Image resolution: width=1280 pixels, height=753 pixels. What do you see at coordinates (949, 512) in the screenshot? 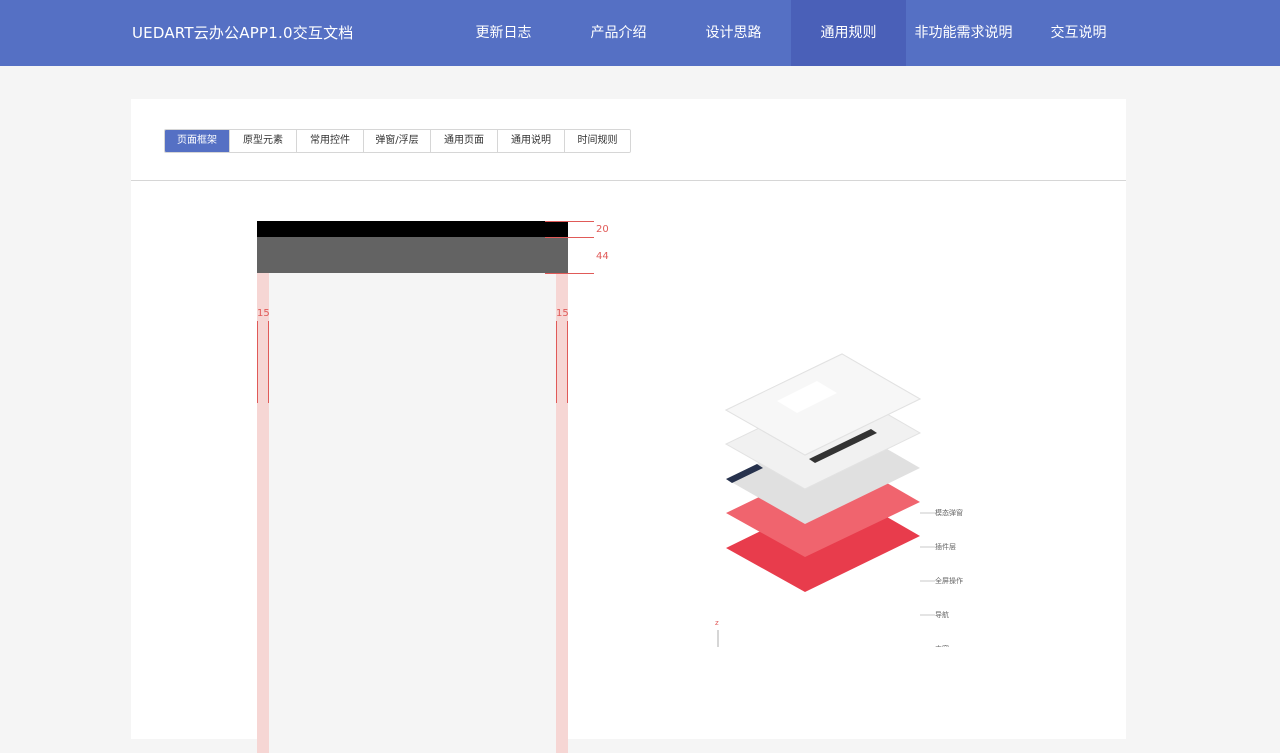
I see `layer-label-modal: 模态弹窗` at bounding box center [949, 512].